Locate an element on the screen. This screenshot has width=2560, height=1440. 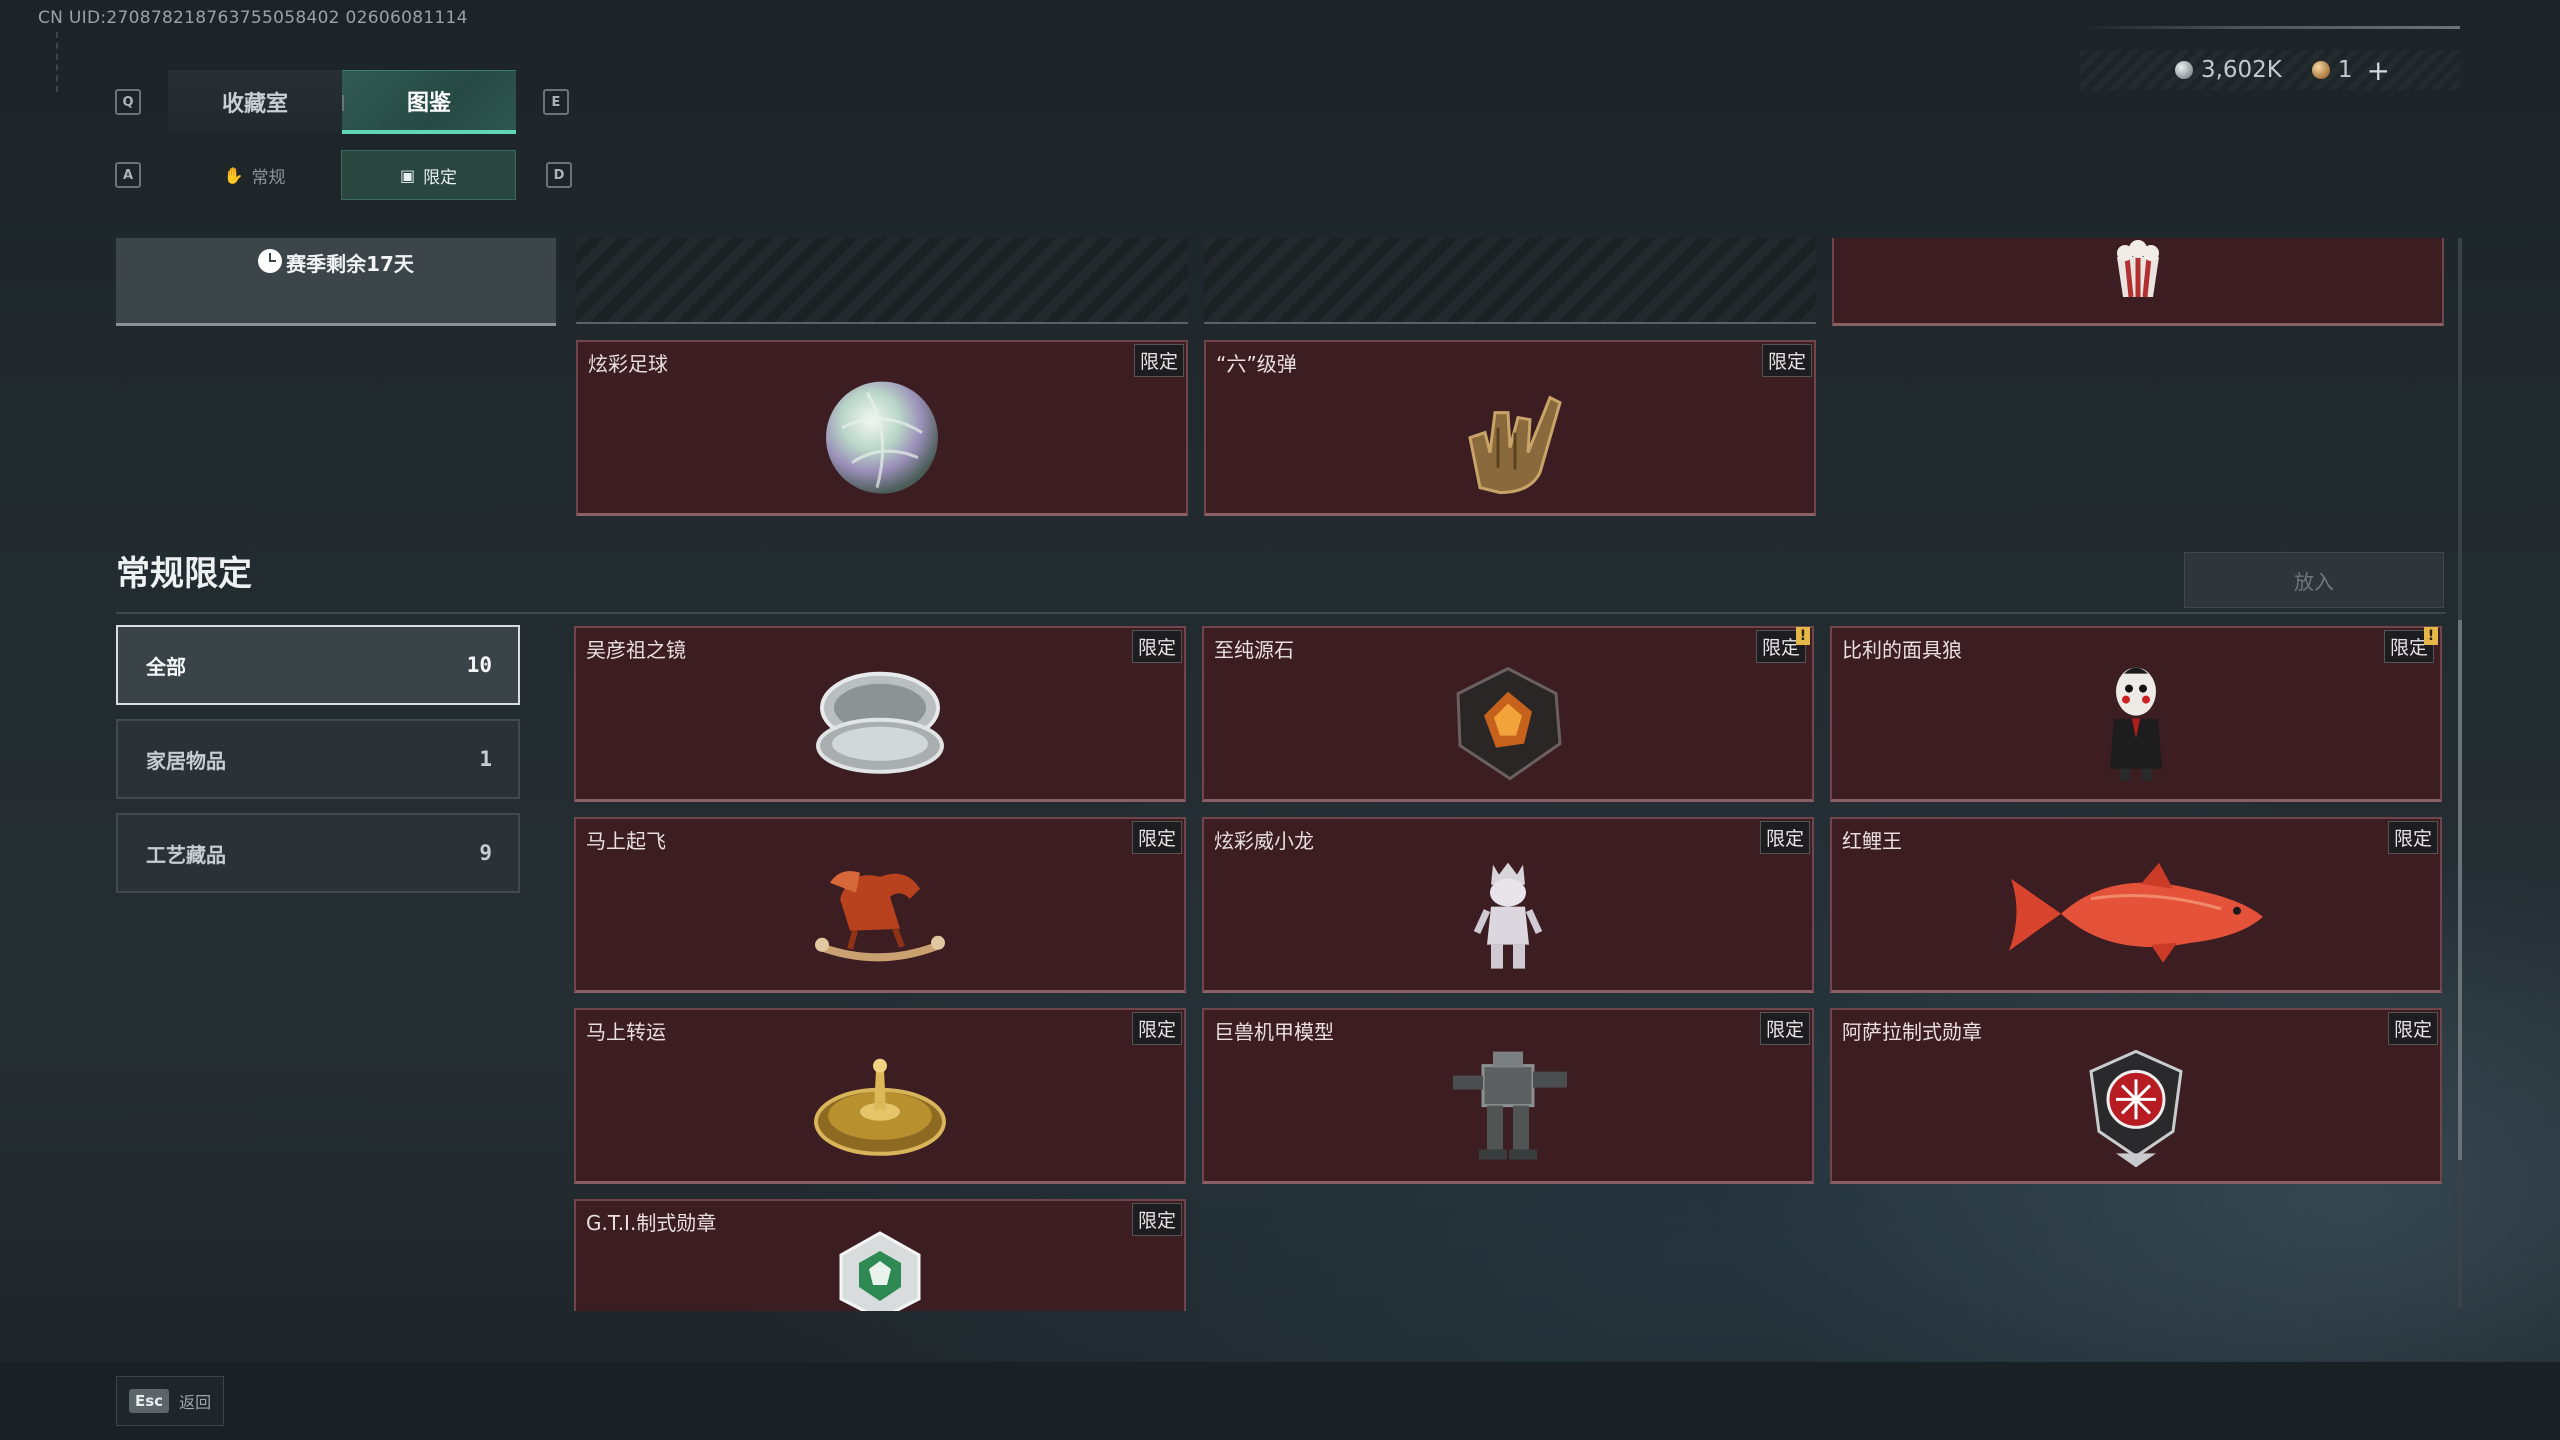
decorative-bar is located at coordinates (2270, 27).